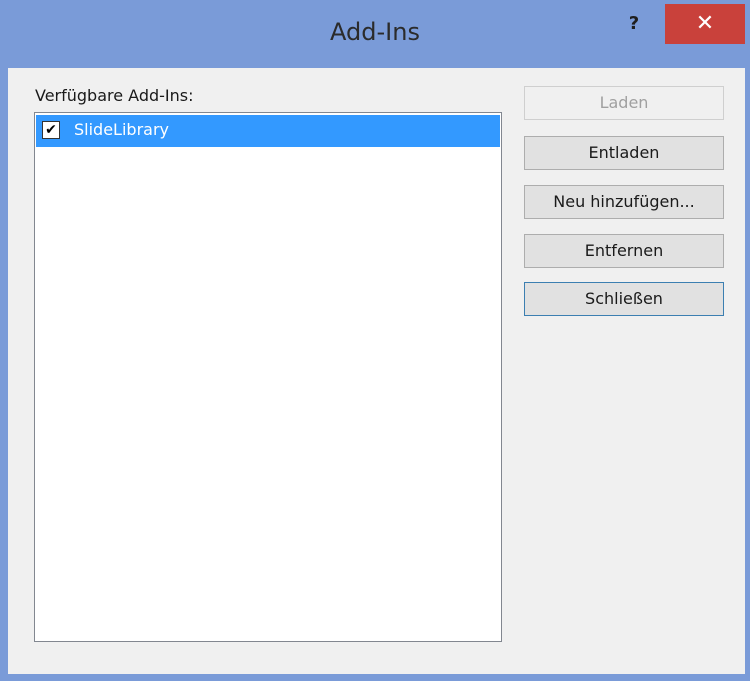  What do you see at coordinates (51, 130) in the screenshot?
I see `check-icon: ✔` at bounding box center [51, 130].